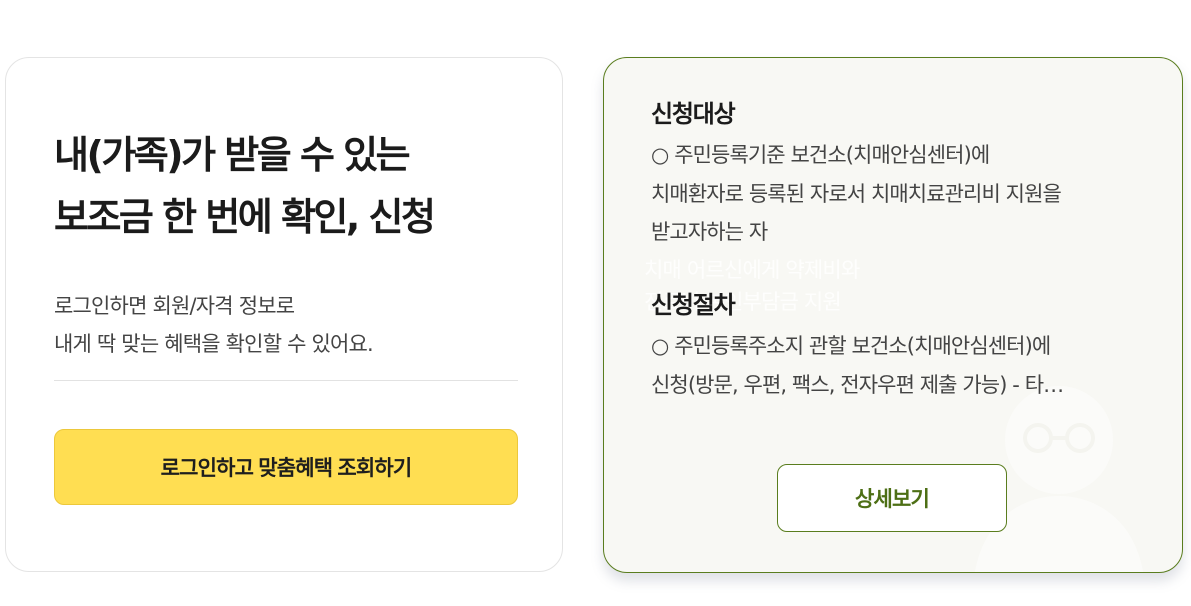  What do you see at coordinates (214, 344) in the screenshot?
I see `description-line-2: 내게 딱 맞는 혜택을 확인할 수 있어요.` at bounding box center [214, 344].